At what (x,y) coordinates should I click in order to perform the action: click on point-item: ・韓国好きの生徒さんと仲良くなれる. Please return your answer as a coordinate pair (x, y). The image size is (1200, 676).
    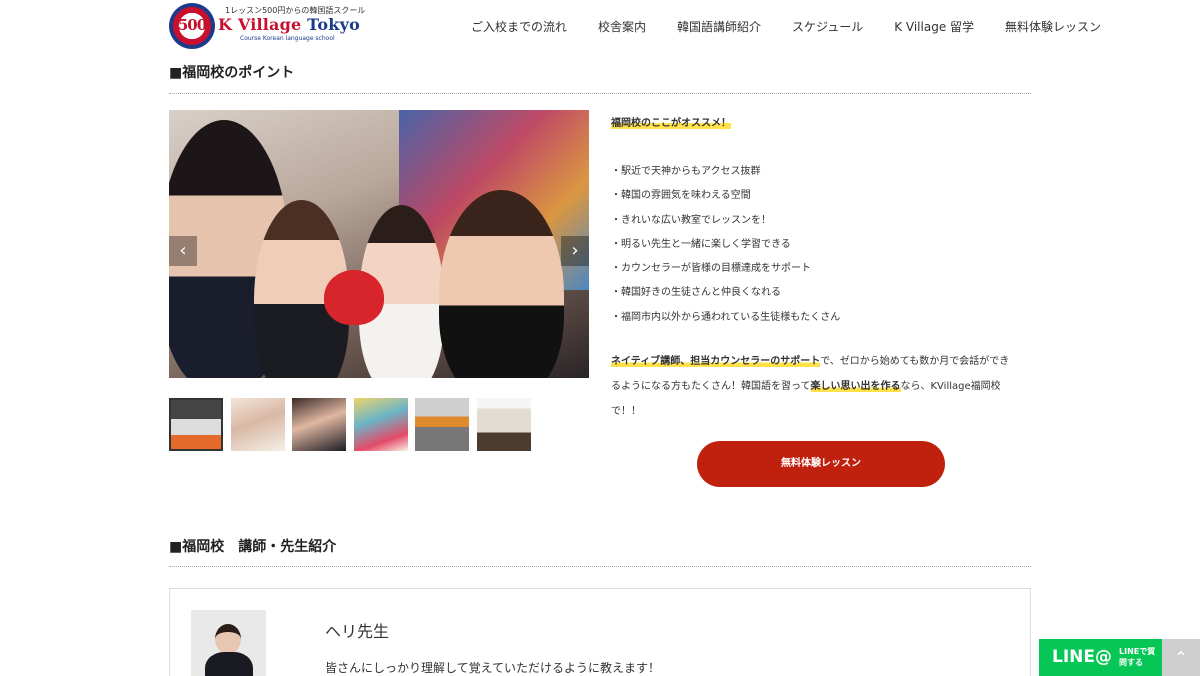
    Looking at the image, I should click on (696, 292).